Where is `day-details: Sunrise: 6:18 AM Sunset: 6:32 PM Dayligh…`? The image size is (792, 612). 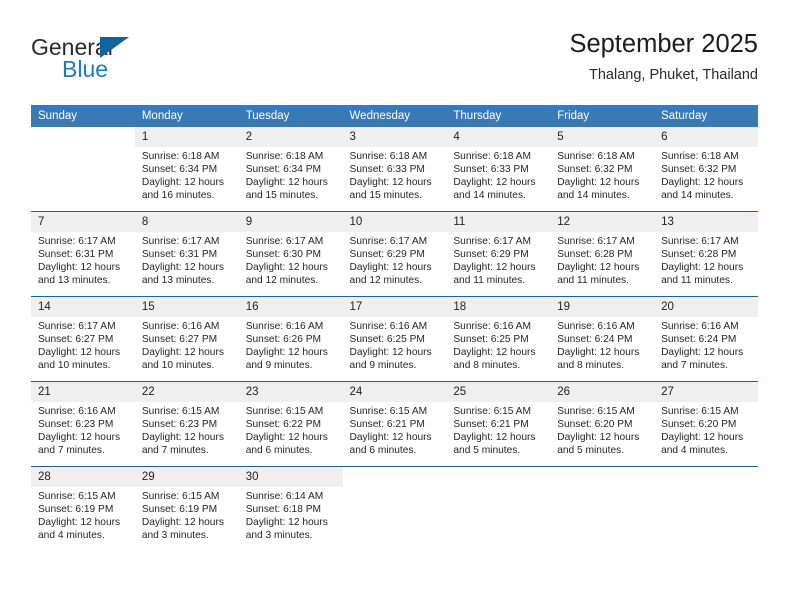 day-details: Sunrise: 6:18 AM Sunset: 6:32 PM Dayligh… is located at coordinates (706, 174).